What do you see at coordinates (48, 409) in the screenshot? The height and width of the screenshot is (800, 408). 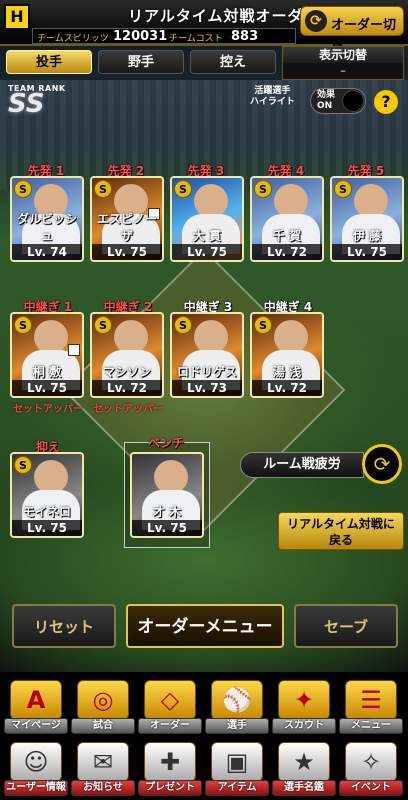 I see `role-label-setup: セットアッパー` at bounding box center [48, 409].